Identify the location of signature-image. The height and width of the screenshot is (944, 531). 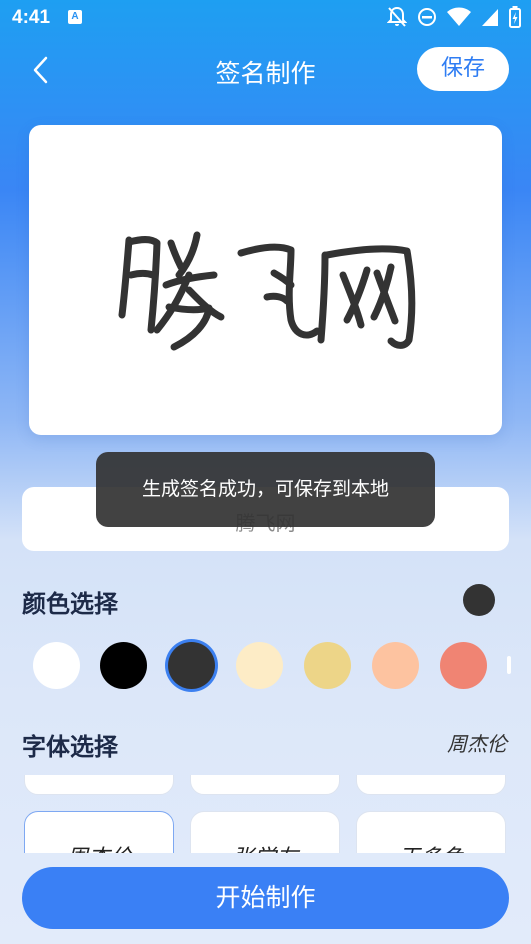
(267, 291).